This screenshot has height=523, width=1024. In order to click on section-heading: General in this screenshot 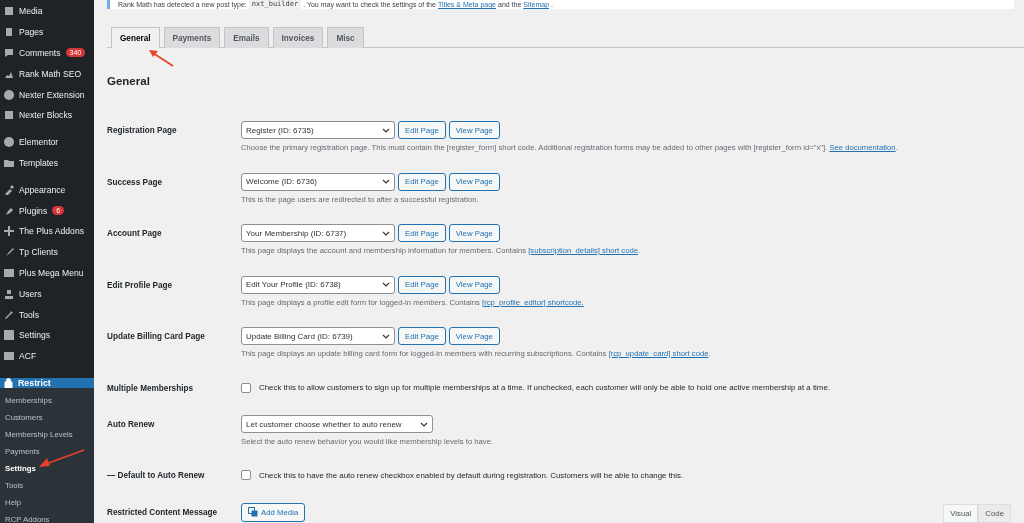, I will do `click(129, 81)`.